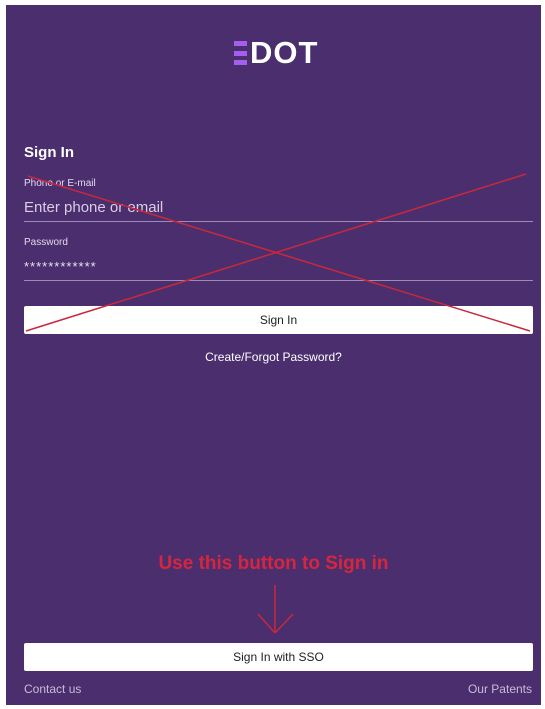  Describe the element at coordinates (240, 53) in the screenshot. I see `logo-bars-icon` at that location.